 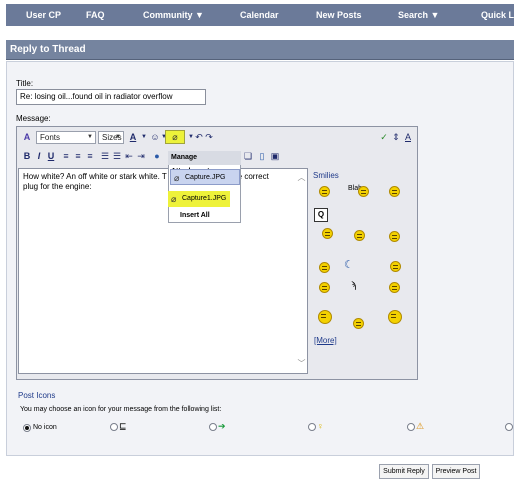 I want to click on image-icon: ▣, so click(x=275, y=156).